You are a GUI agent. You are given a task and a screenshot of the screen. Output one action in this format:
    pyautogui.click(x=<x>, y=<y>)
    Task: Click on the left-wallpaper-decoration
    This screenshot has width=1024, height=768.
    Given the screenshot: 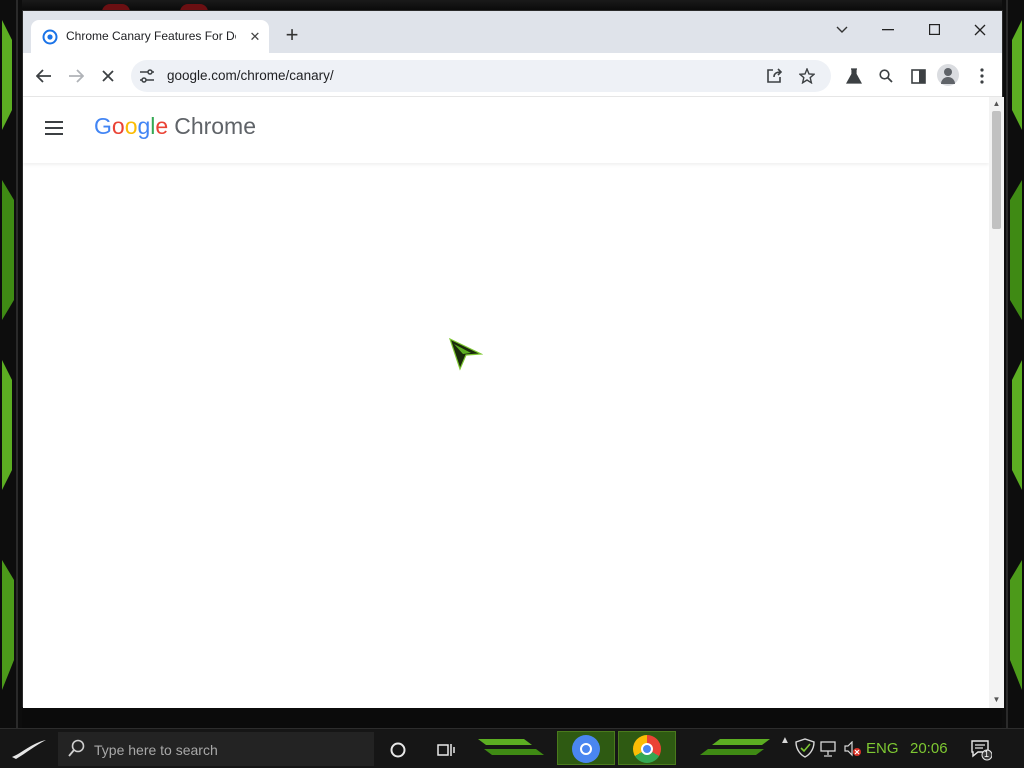 What is the action you would take?
    pyautogui.click(x=11, y=364)
    